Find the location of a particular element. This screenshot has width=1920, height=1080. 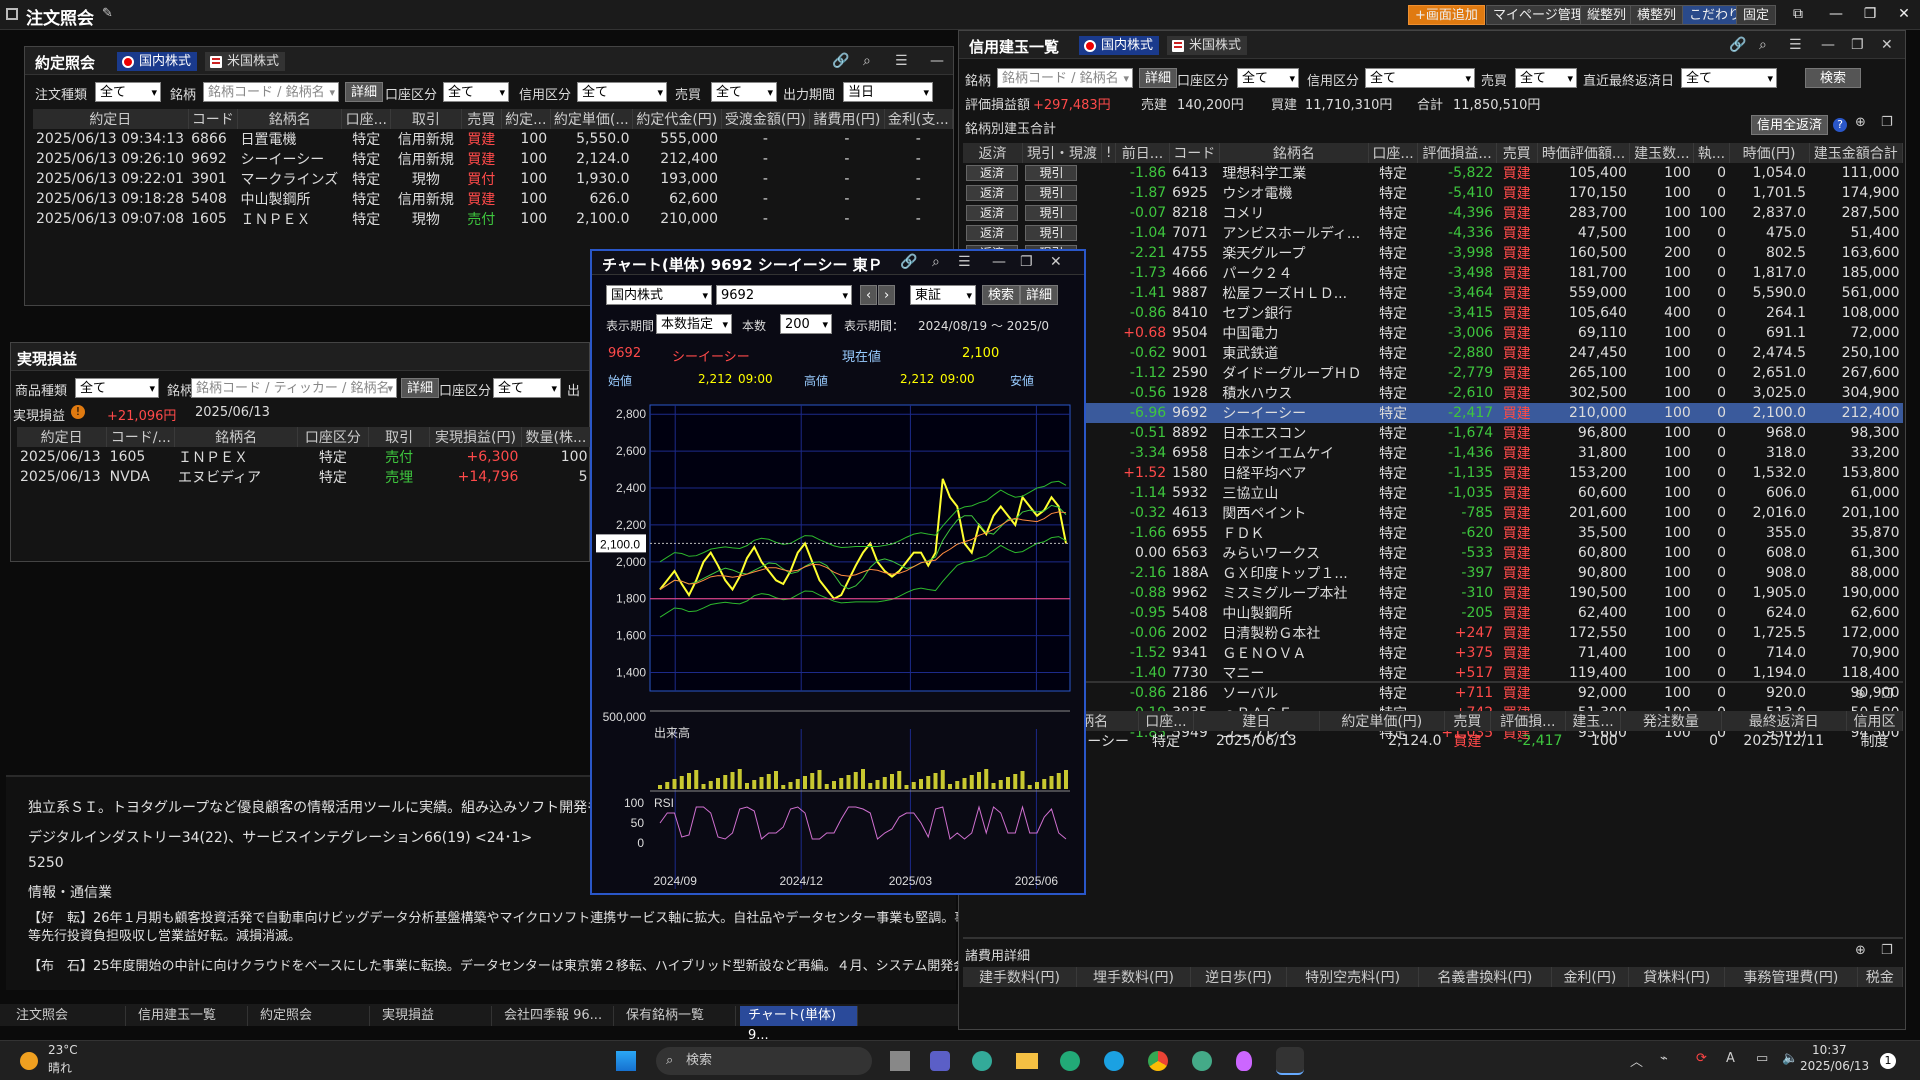

trading-app-icon is located at coordinates (1290, 1061).